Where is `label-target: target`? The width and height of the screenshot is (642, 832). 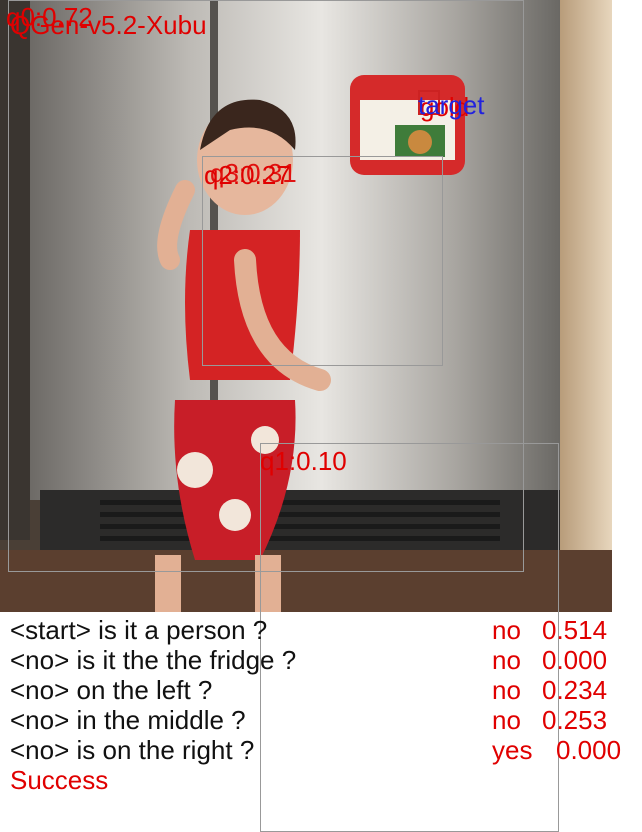 label-target: target is located at coordinates (451, 105).